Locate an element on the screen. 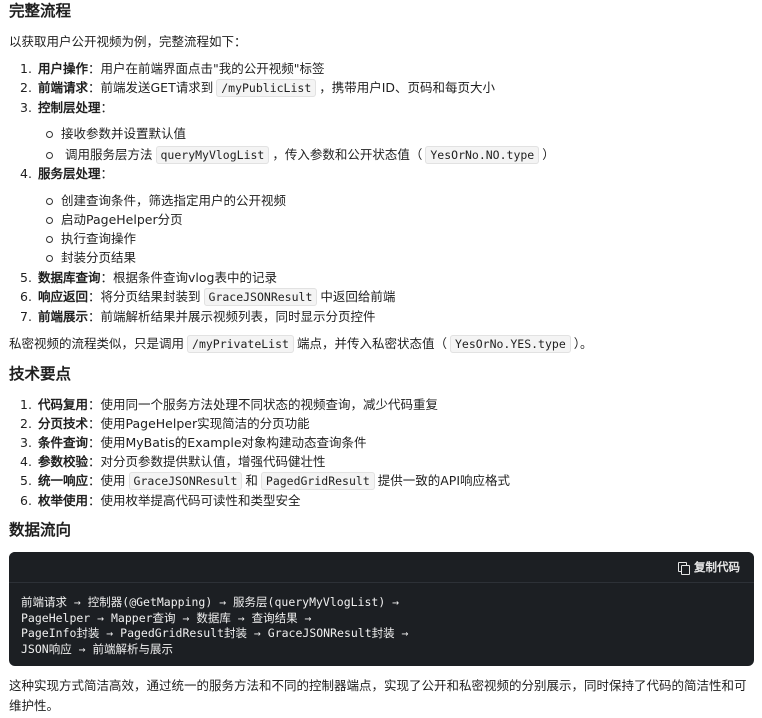  inline-code: YesOrNo.YES.type is located at coordinates (510, 344).